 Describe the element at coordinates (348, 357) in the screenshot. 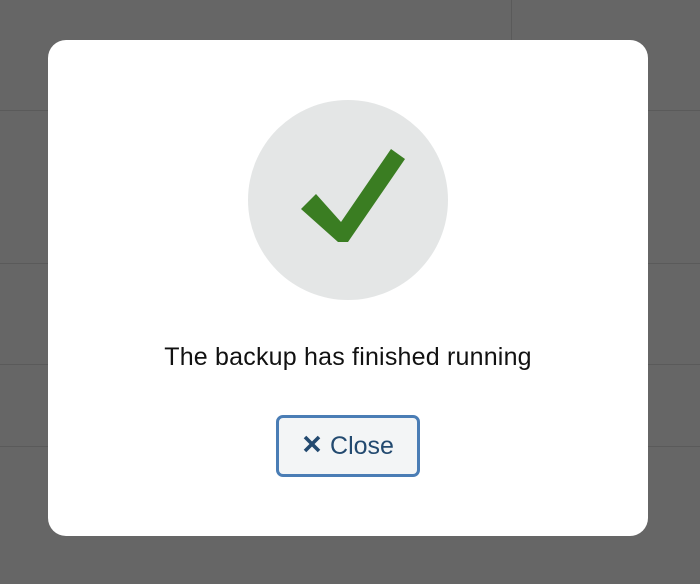

I see `status-message: The backup has finished running` at that location.